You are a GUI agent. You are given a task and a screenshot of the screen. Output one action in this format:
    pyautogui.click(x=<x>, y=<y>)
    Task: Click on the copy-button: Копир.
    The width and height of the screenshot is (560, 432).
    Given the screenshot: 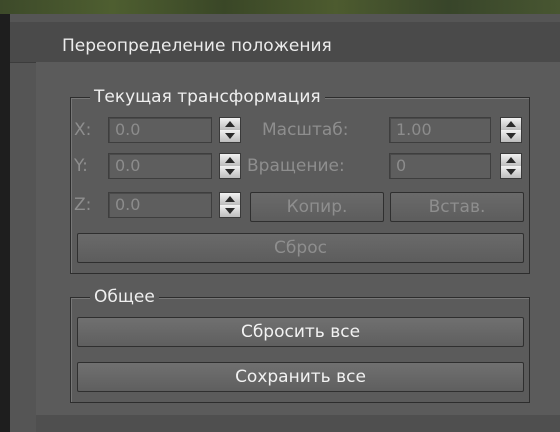 What is the action you would take?
    pyautogui.click(x=317, y=207)
    